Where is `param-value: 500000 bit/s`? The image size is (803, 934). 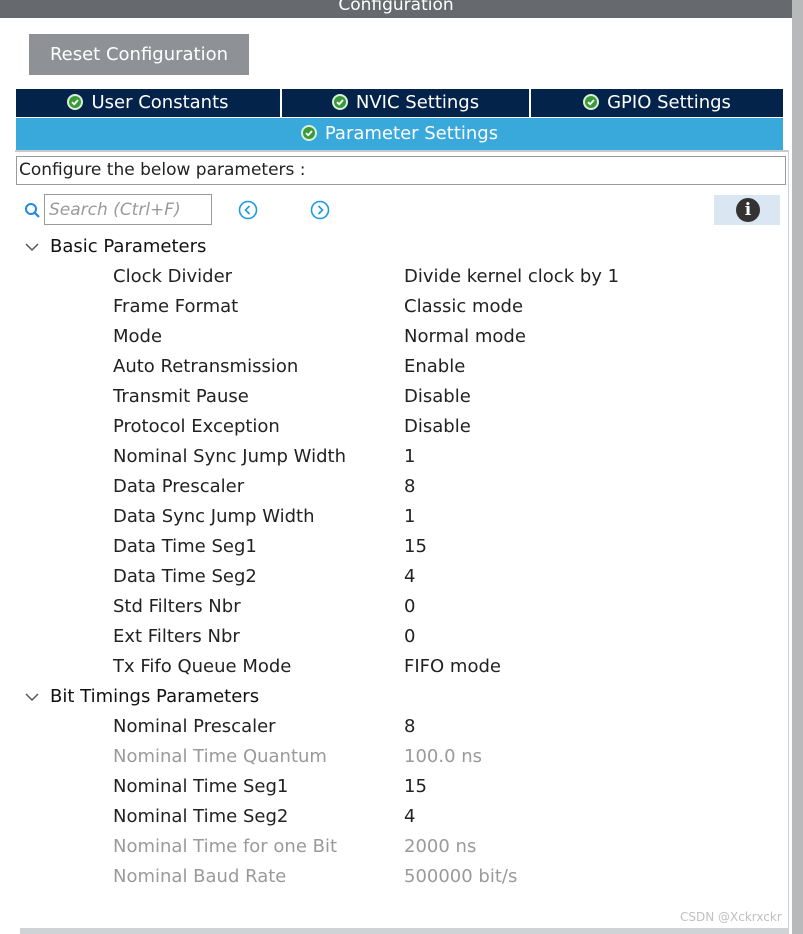 param-value: 500000 bit/s is located at coordinates (461, 876).